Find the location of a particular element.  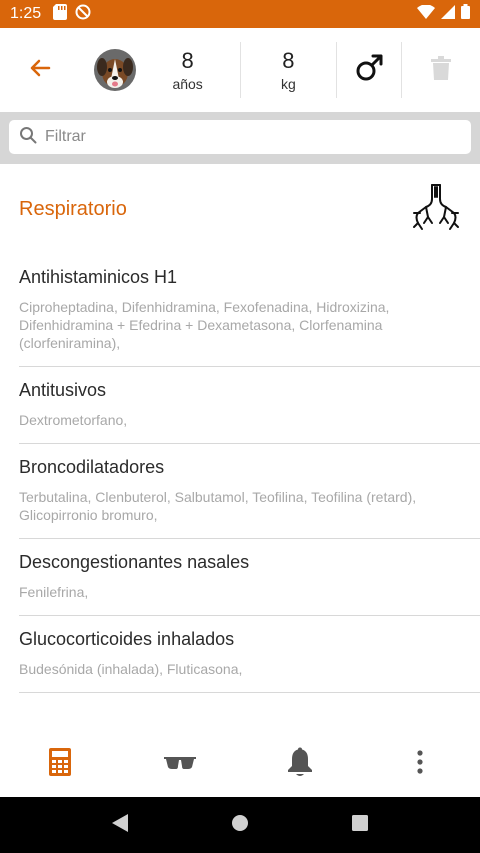

dog-avatar is located at coordinates (114, 70).